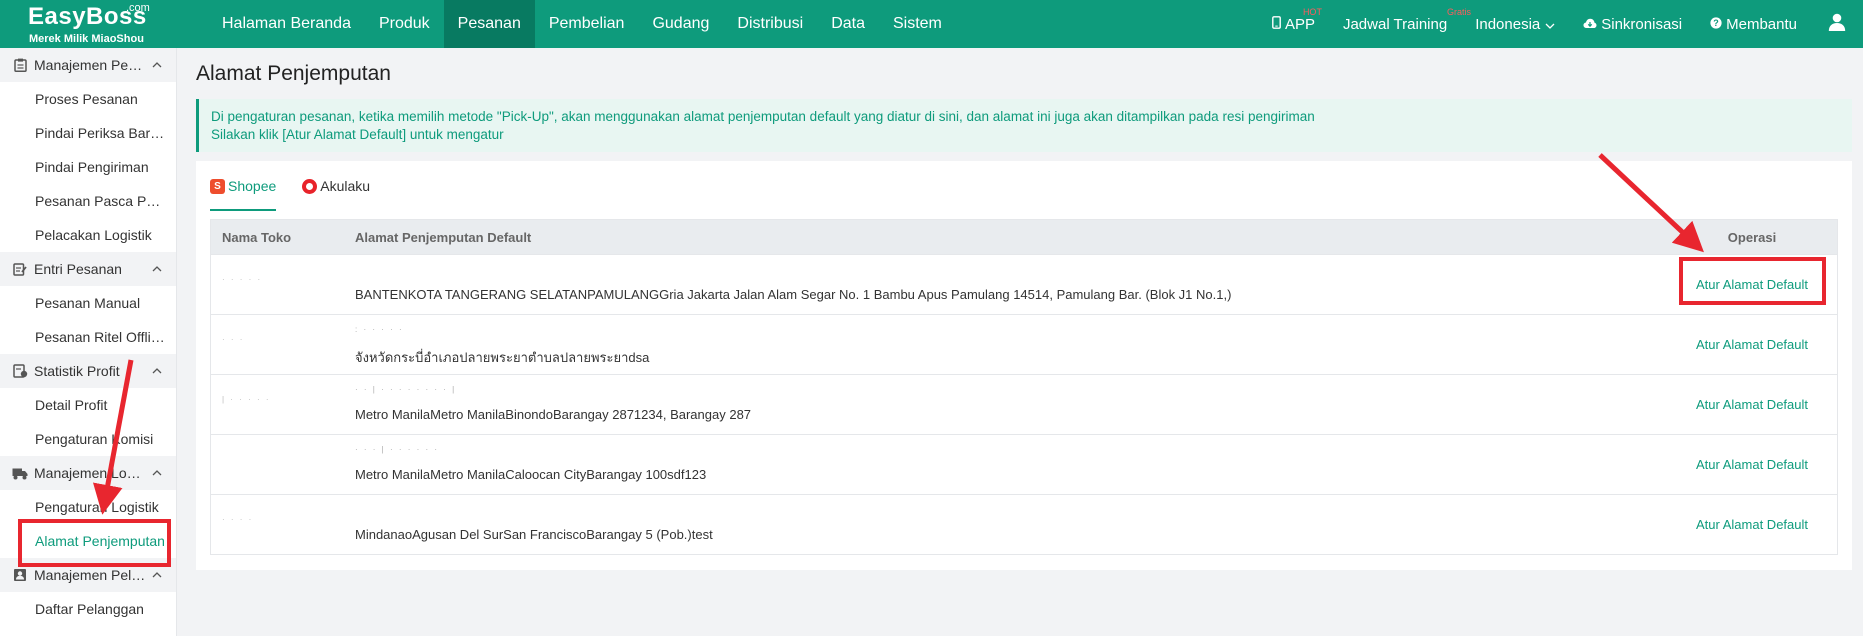  What do you see at coordinates (1761, 24) in the screenshot?
I see `help-label: Membantu` at bounding box center [1761, 24].